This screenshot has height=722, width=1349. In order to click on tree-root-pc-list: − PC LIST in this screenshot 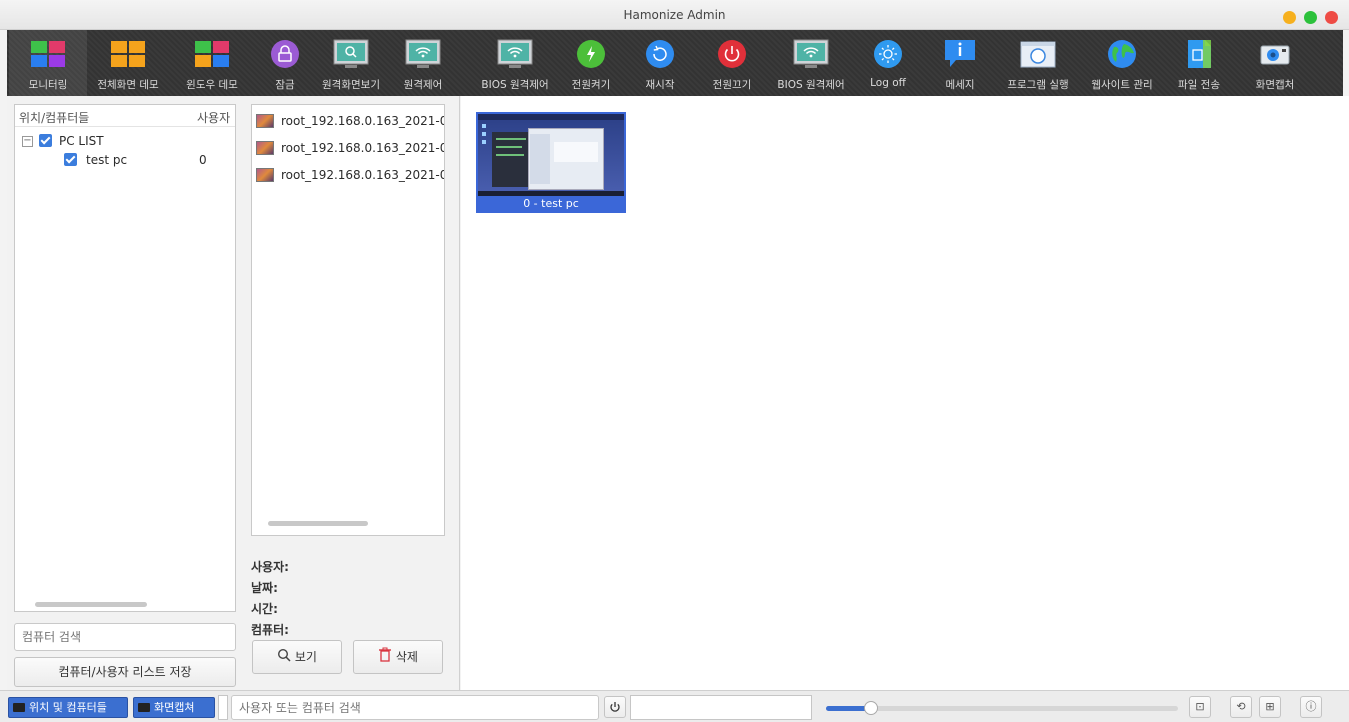, I will do `click(124, 141)`.